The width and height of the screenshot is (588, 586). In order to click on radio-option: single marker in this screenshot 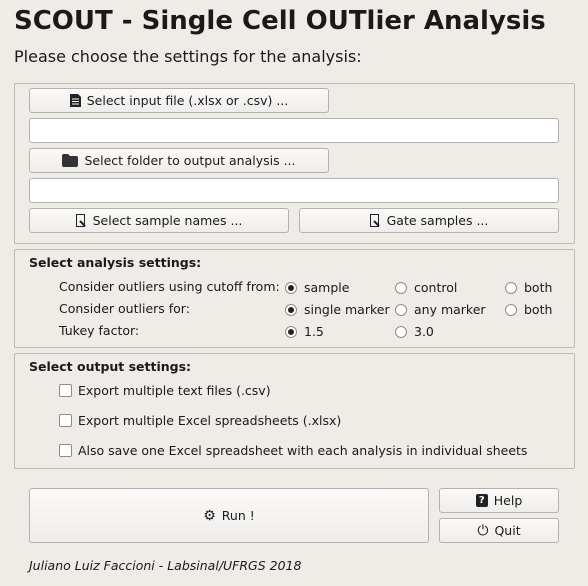, I will do `click(337, 309)`.